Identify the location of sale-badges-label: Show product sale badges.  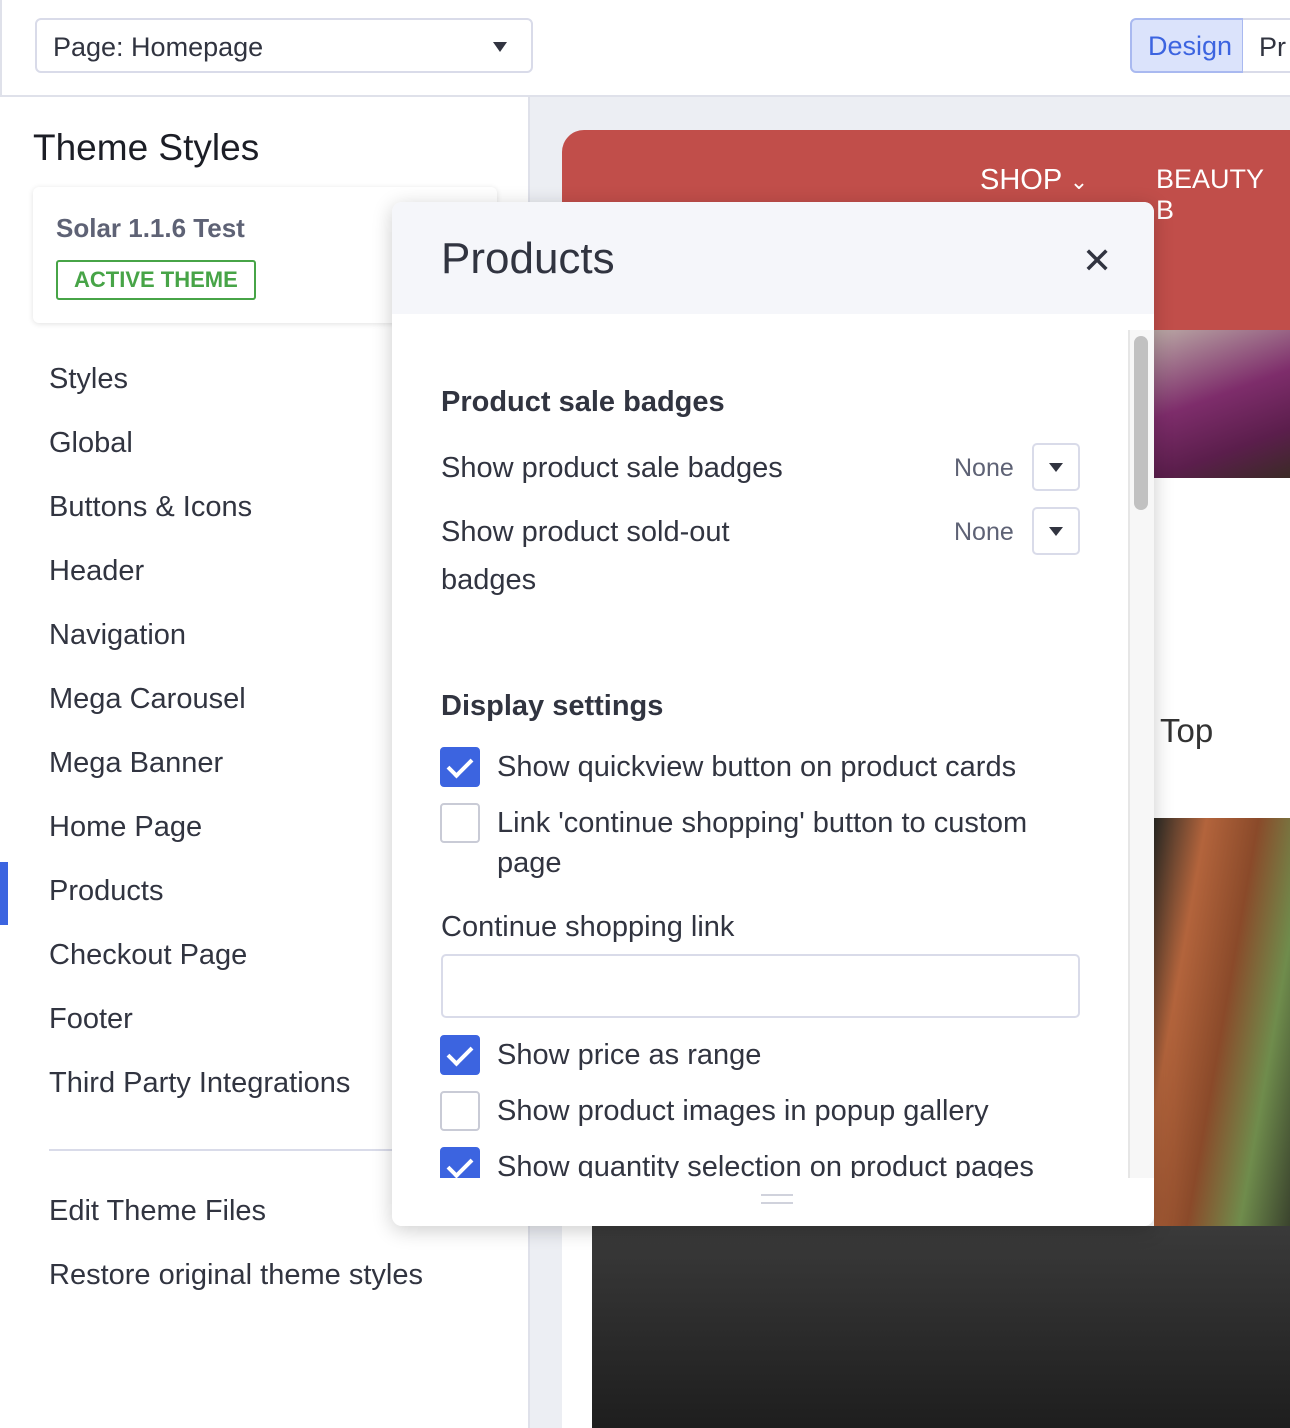
(612, 468).